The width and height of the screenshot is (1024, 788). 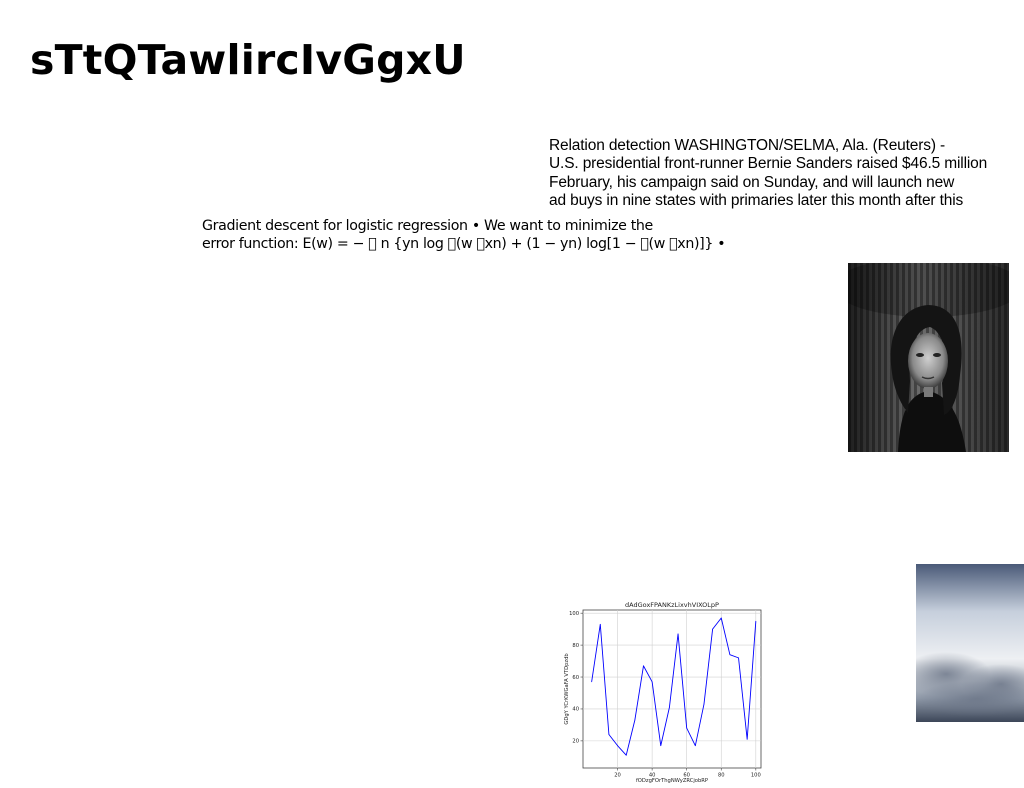 I want to click on chart-ylabel: GDgY YCrKWGaFA VTDpzdb, so click(x=567, y=689).